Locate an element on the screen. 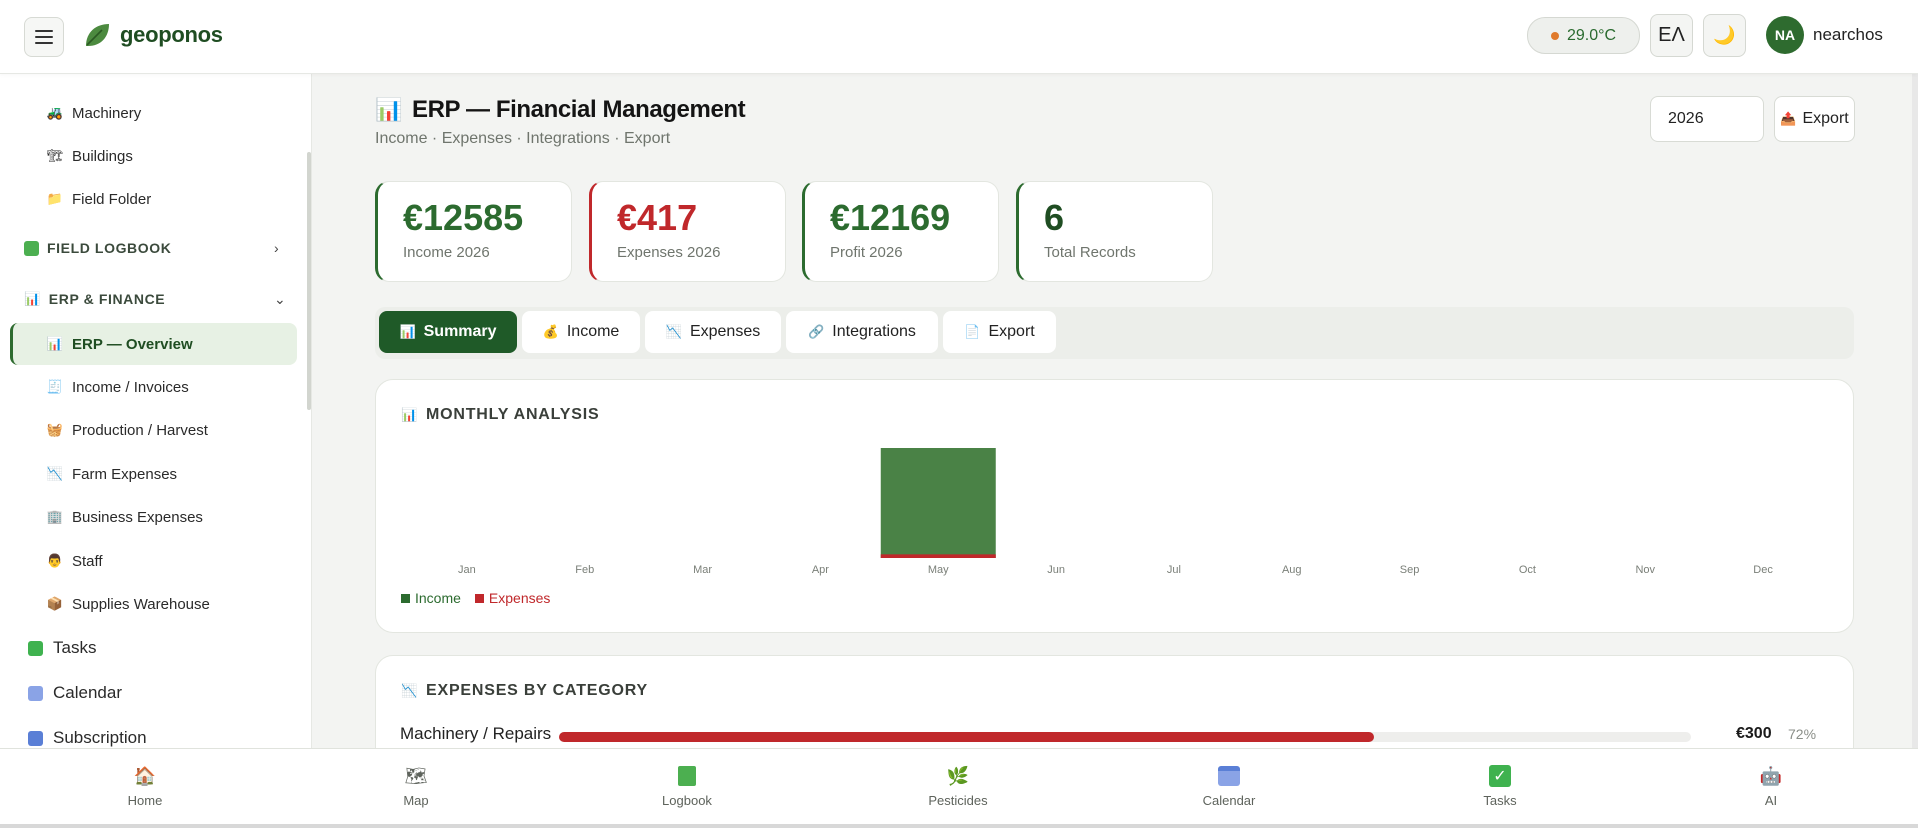 The image size is (1918, 828). export-icon: 📤 is located at coordinates (1788, 118).